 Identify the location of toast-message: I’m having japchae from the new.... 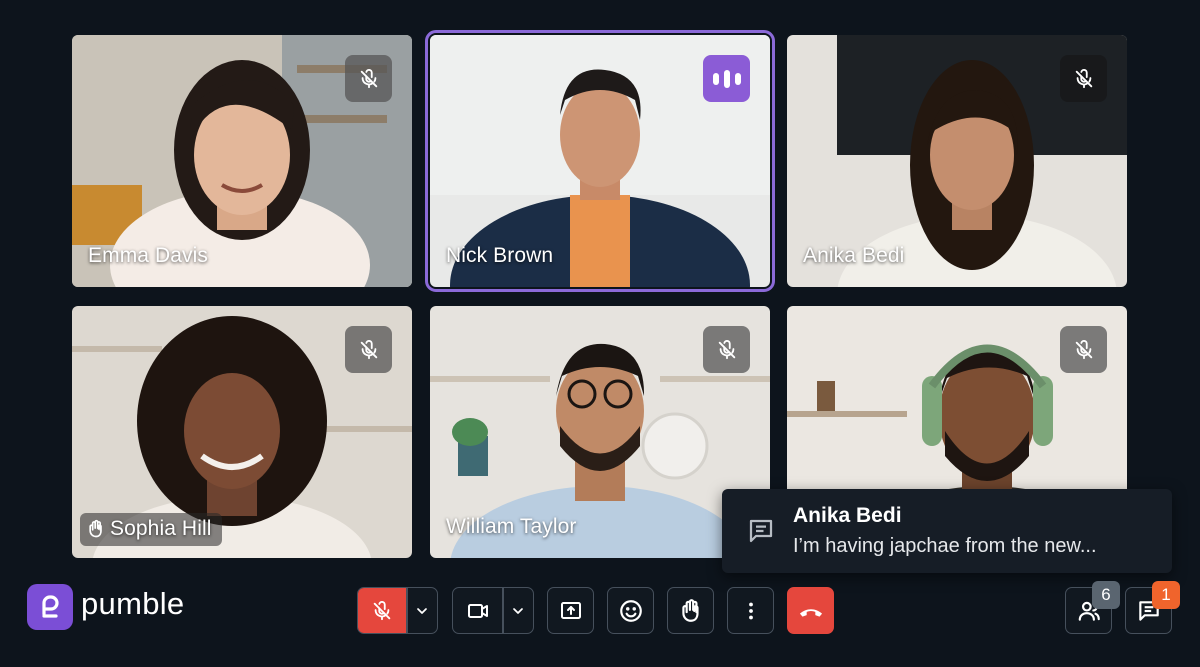
(945, 546).